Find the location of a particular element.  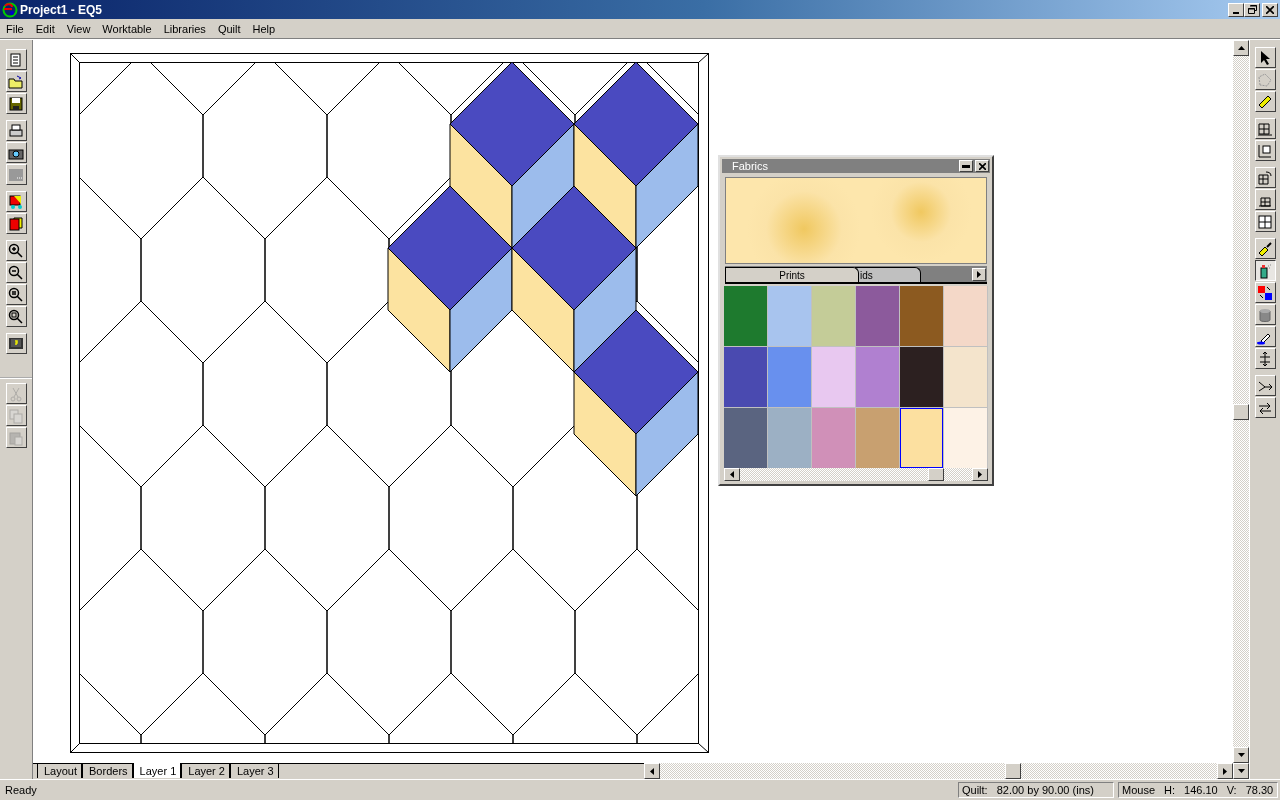

spool-icon is located at coordinates (1265, 314).